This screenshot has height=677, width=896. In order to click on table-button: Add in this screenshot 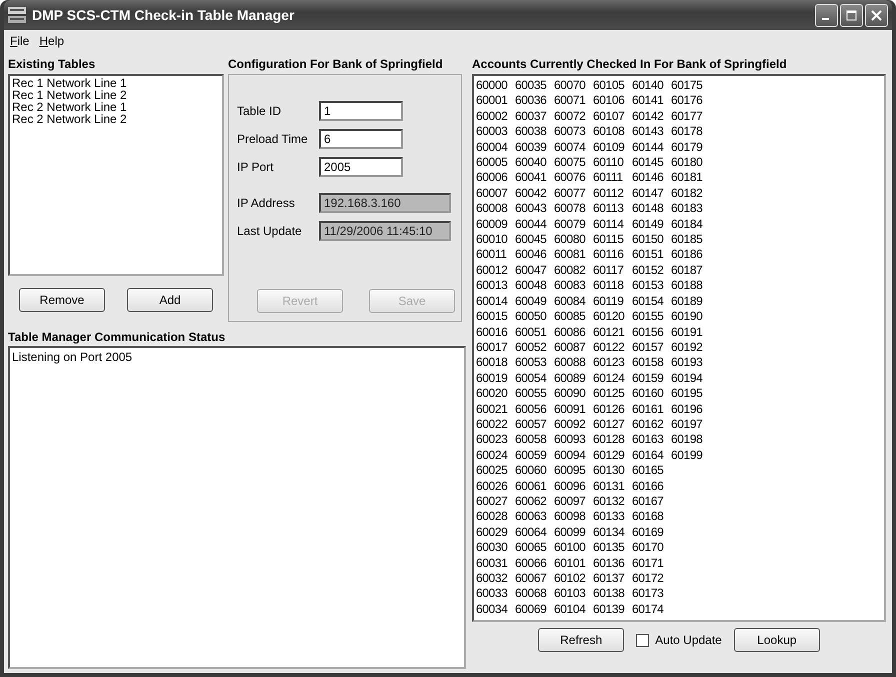, I will do `click(170, 300)`.